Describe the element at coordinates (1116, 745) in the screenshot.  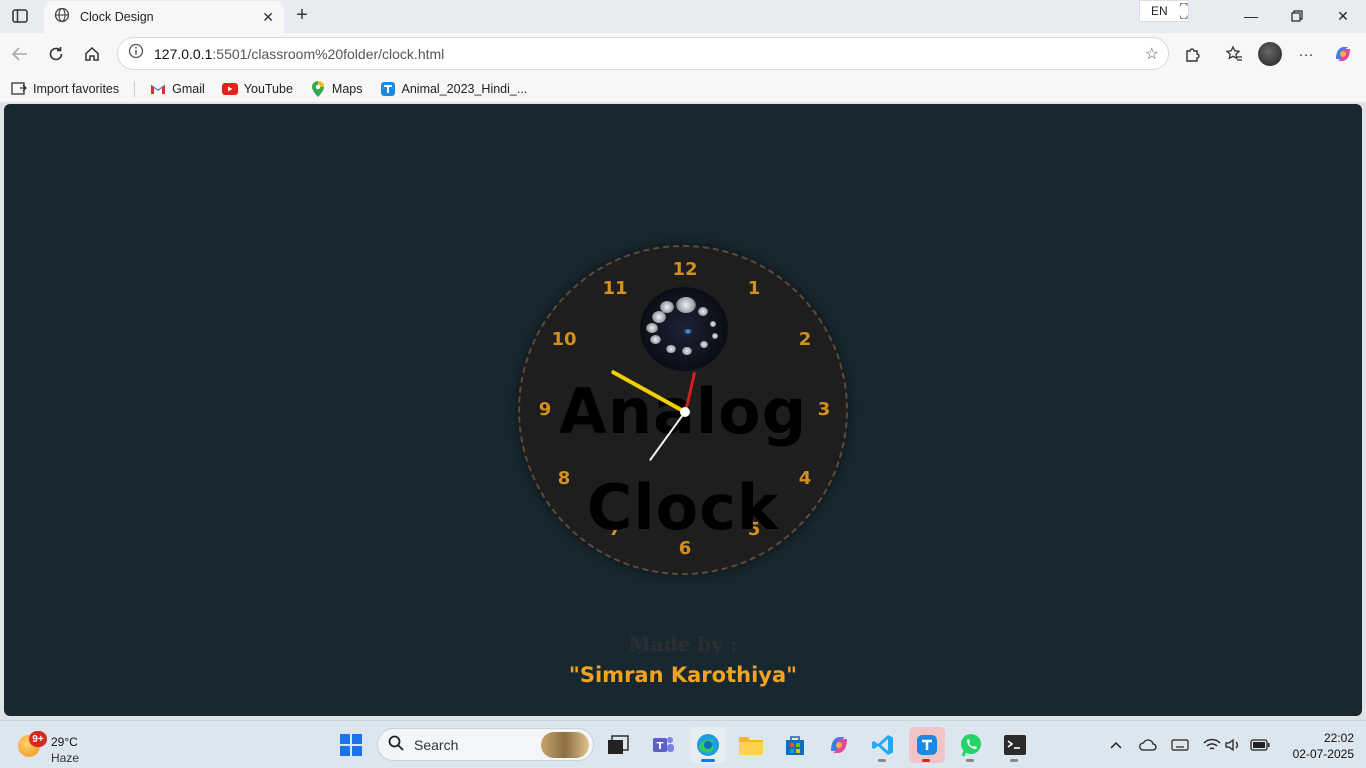
I see `chevron-up-icon` at that location.